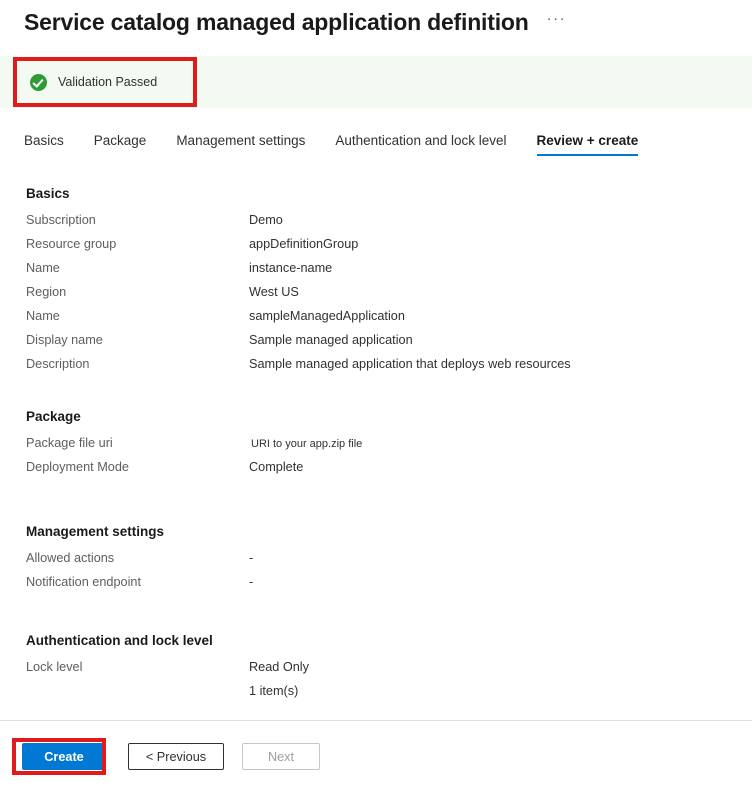 This screenshot has height=793, width=752. What do you see at coordinates (64, 756) in the screenshot?
I see `create-button: Create` at bounding box center [64, 756].